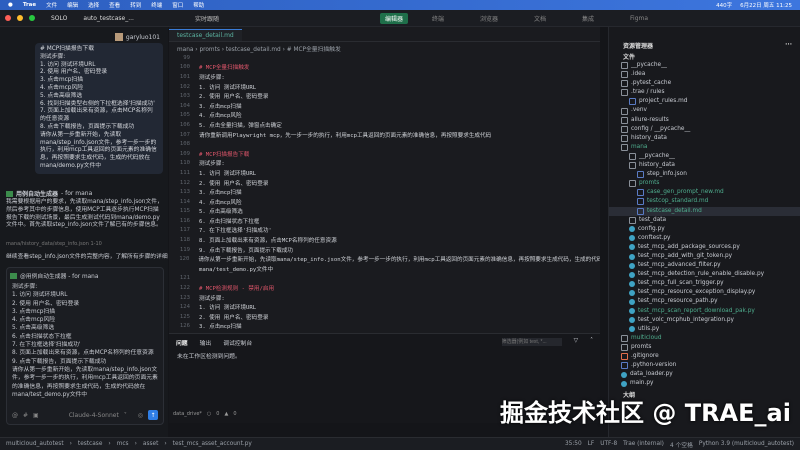 This screenshot has width=800, height=450. Describe the element at coordinates (704, 329) in the screenshot. I see `tree-item: utils.py` at that location.